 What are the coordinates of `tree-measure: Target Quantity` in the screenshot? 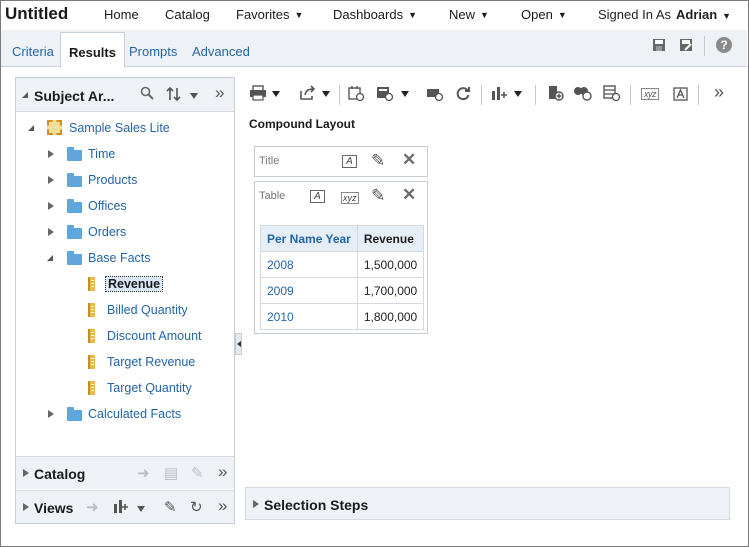 It's located at (121, 388).